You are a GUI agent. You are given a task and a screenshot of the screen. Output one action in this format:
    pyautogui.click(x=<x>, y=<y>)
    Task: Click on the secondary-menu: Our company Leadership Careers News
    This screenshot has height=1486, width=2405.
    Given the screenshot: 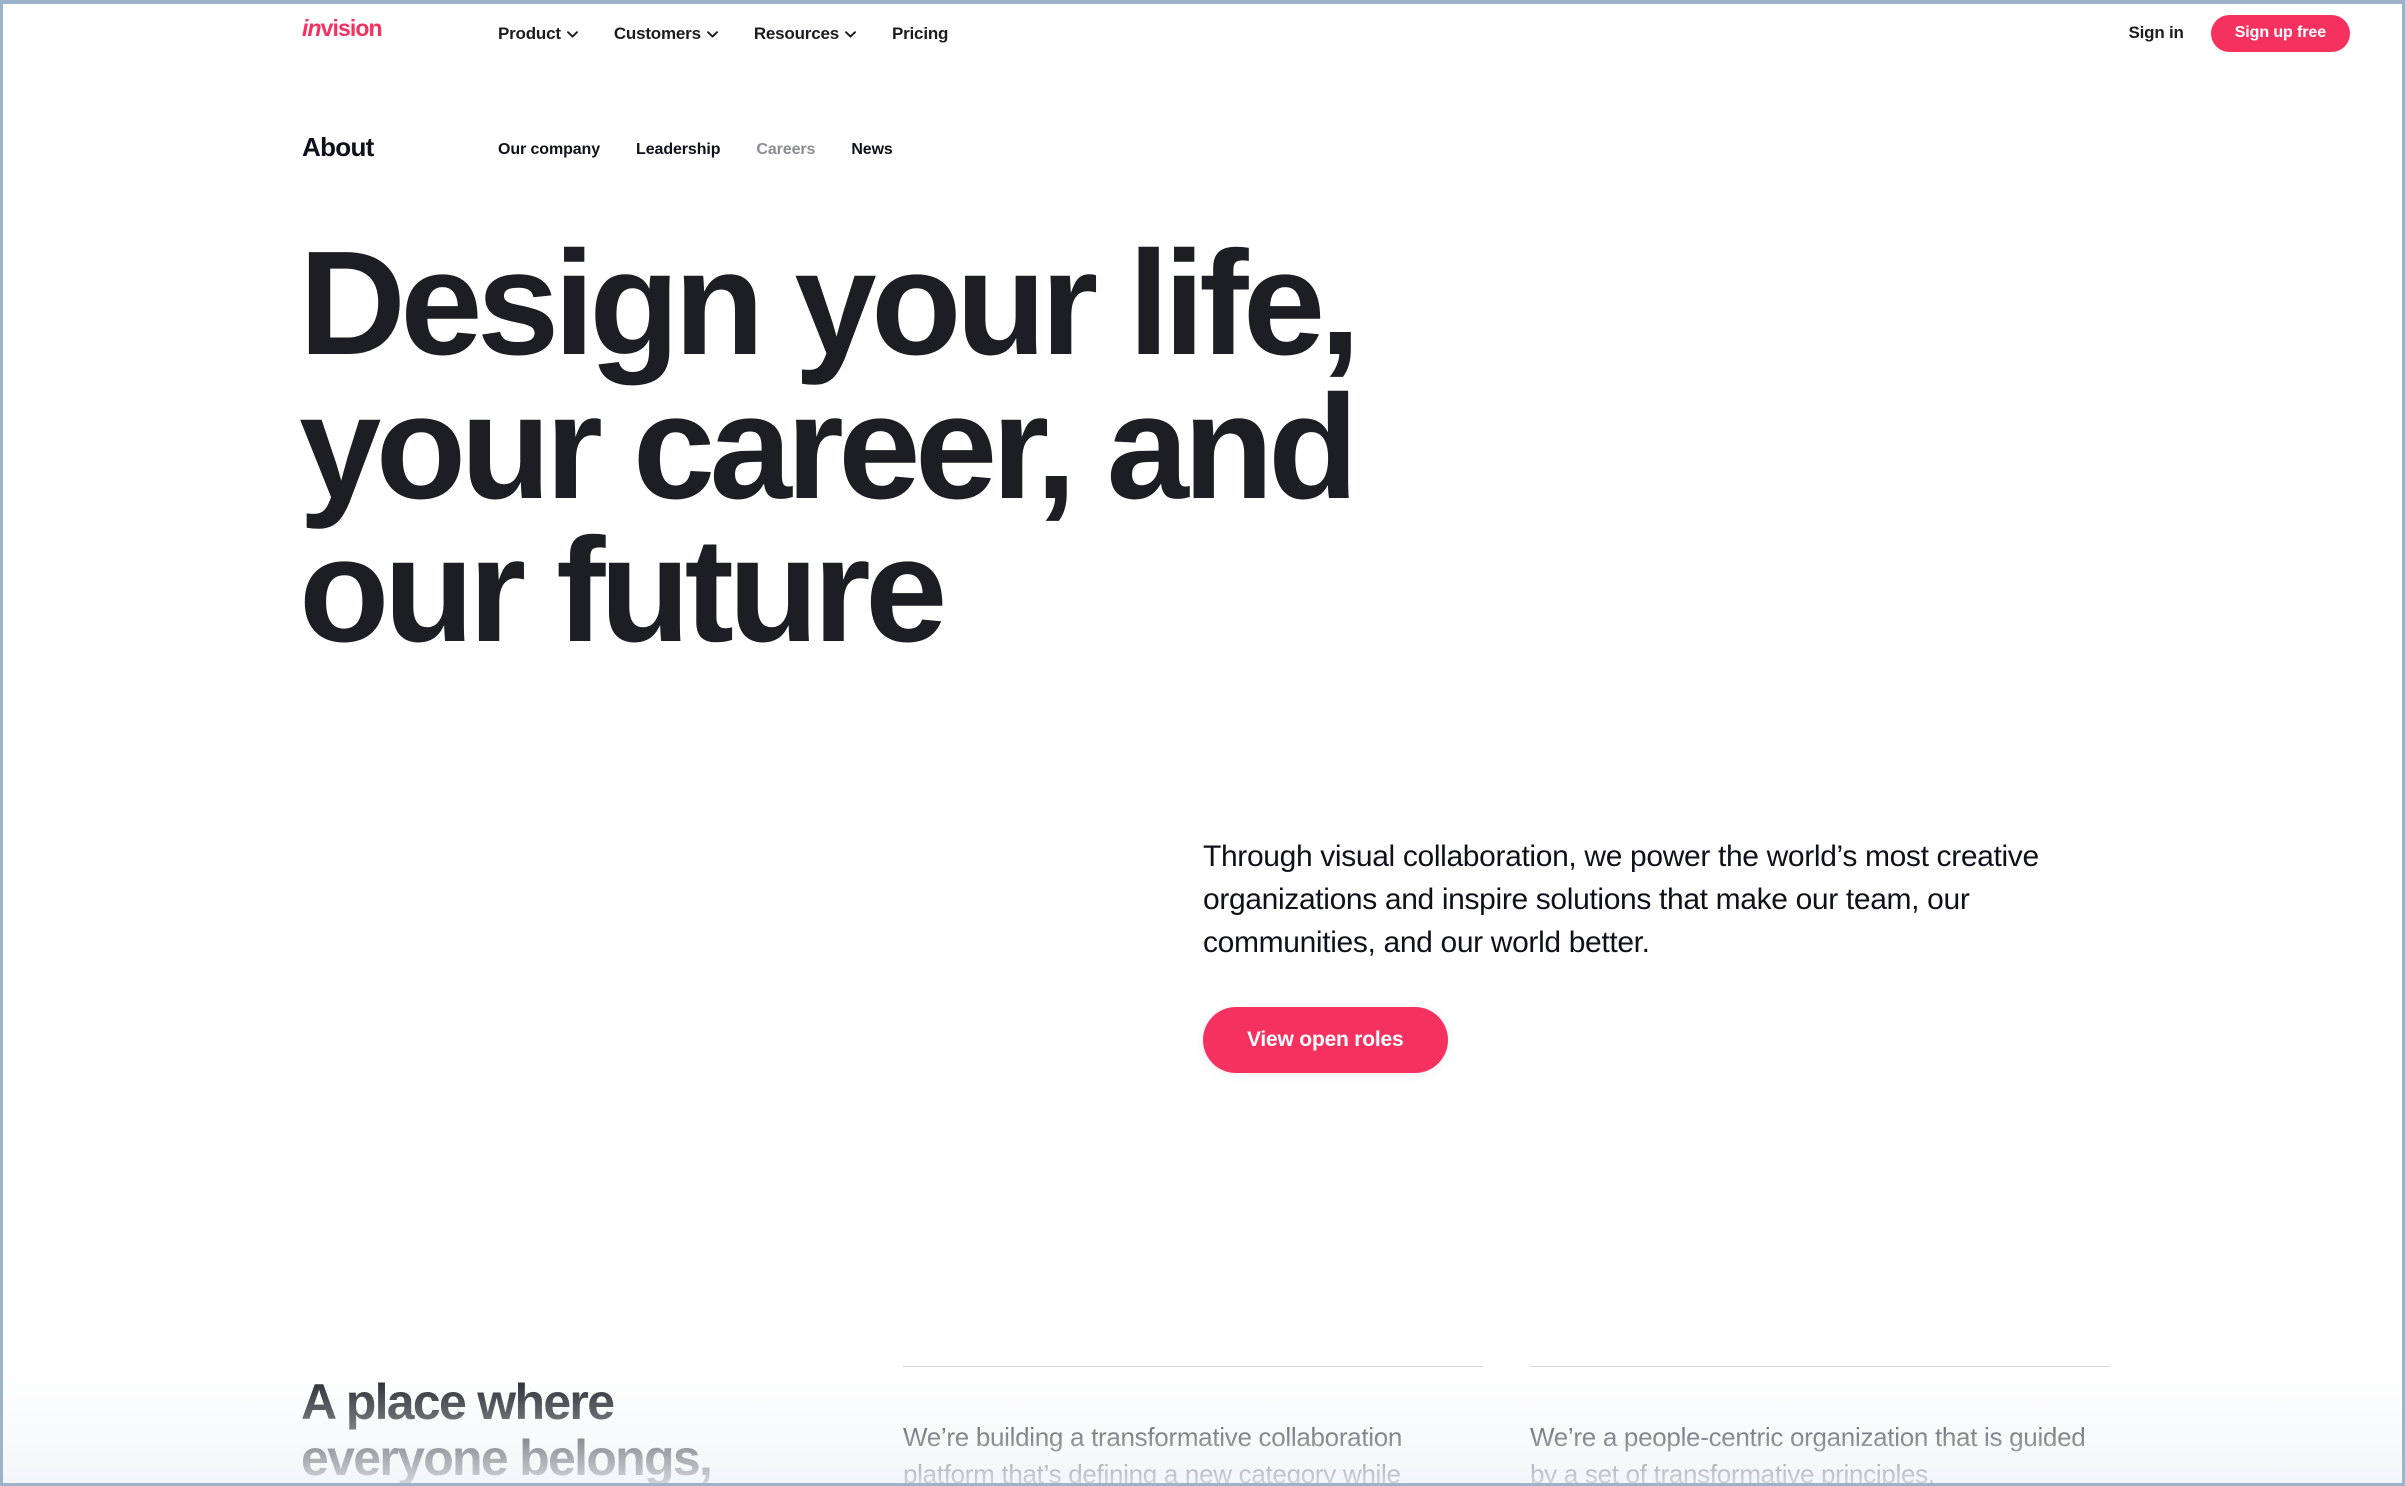 What is the action you would take?
    pyautogui.click(x=695, y=150)
    